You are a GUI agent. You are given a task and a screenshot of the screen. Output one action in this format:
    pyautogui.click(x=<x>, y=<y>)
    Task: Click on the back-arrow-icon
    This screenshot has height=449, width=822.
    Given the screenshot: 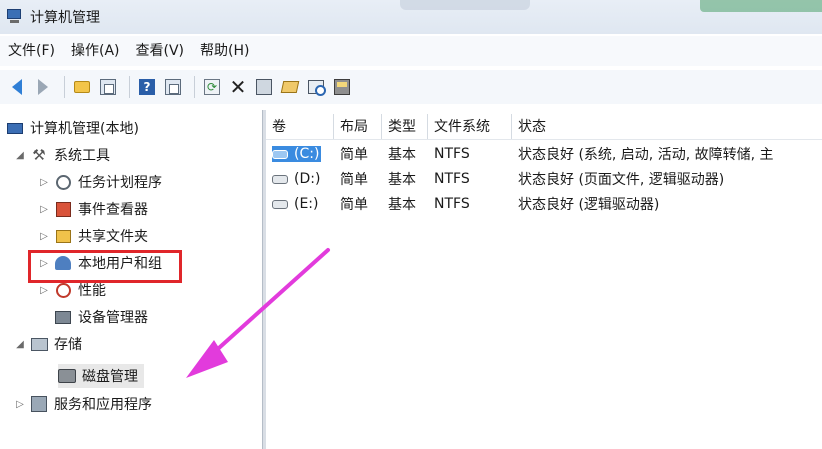 What is the action you would take?
    pyautogui.click(x=17, y=87)
    